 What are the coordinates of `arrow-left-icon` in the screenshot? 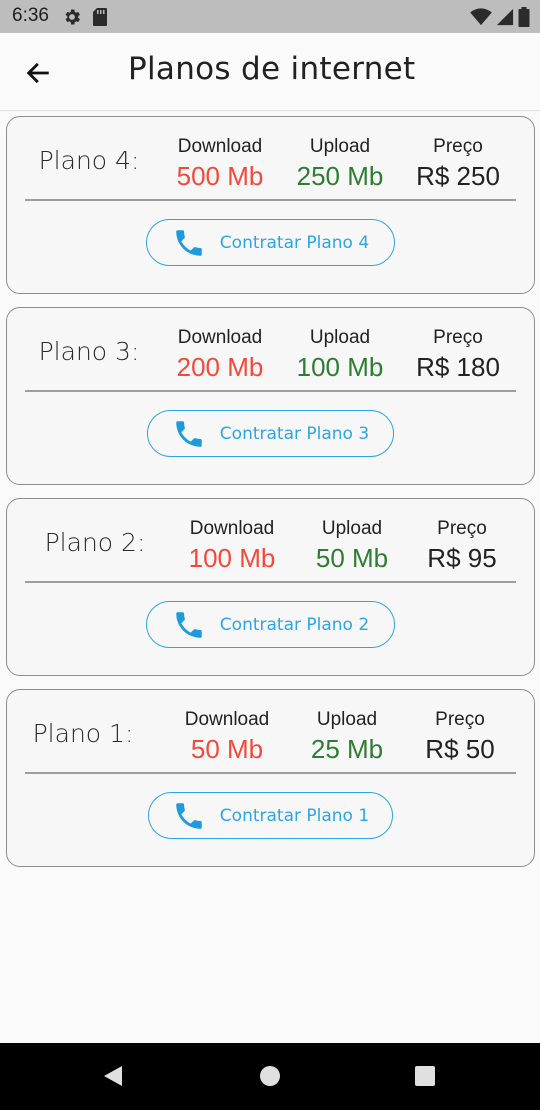 It's located at (37, 73).